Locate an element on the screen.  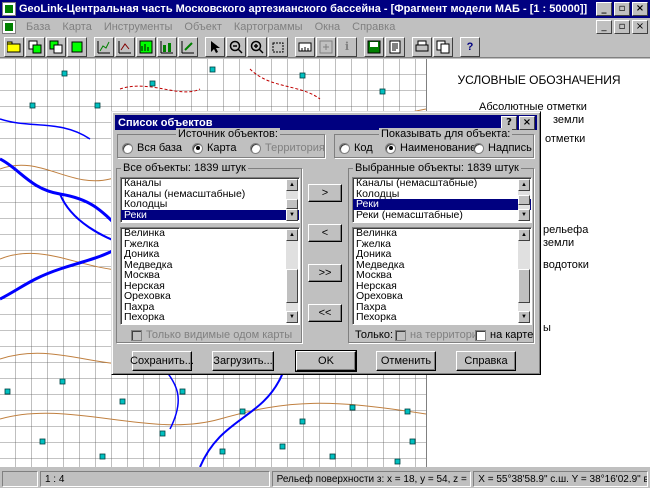
ok-button: OK is located at coordinates (326, 361).